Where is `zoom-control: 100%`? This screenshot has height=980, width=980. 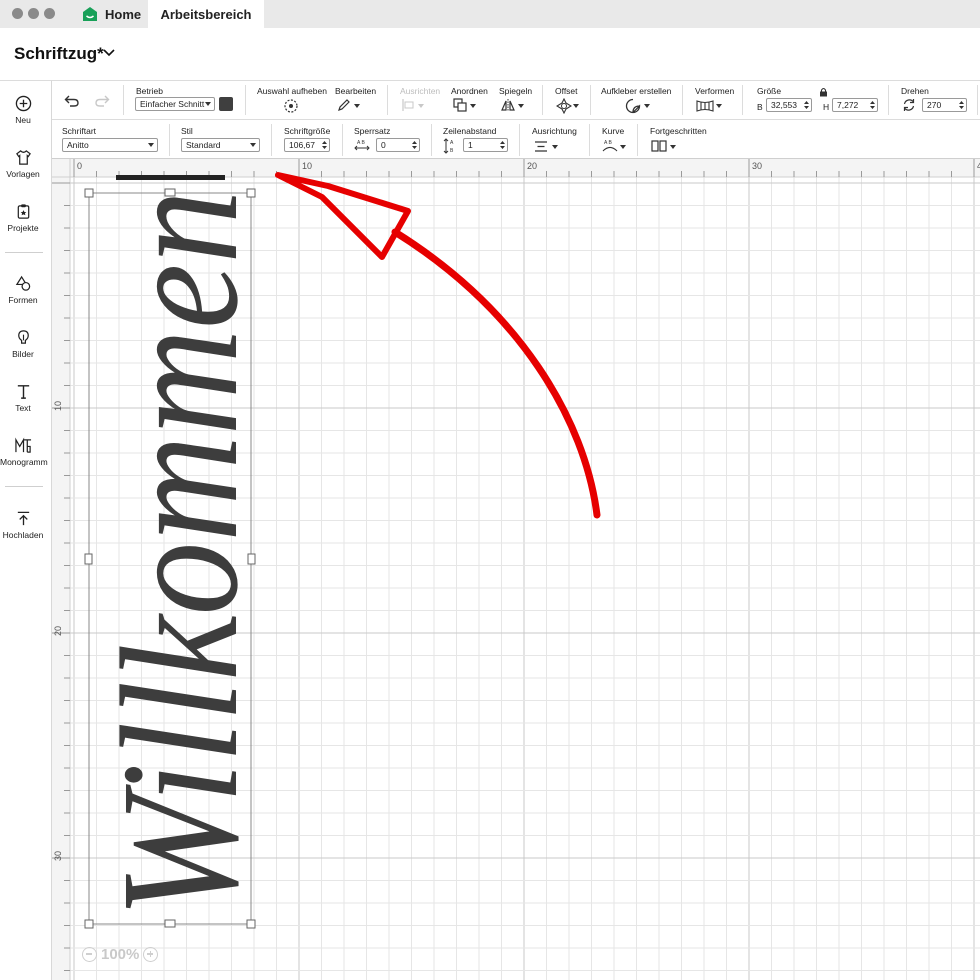 zoom-control: 100% is located at coordinates (120, 954).